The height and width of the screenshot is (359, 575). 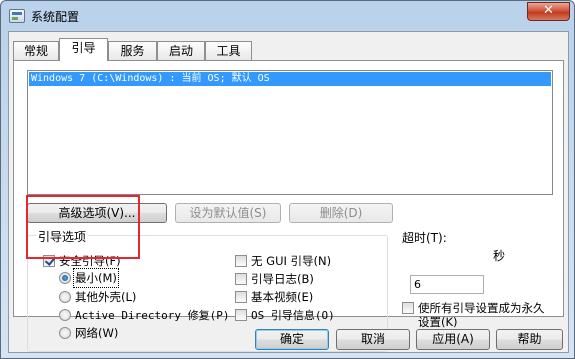 What do you see at coordinates (293, 315) in the screenshot?
I see `os-boot-info-label: OS 引导信息(O)` at bounding box center [293, 315].